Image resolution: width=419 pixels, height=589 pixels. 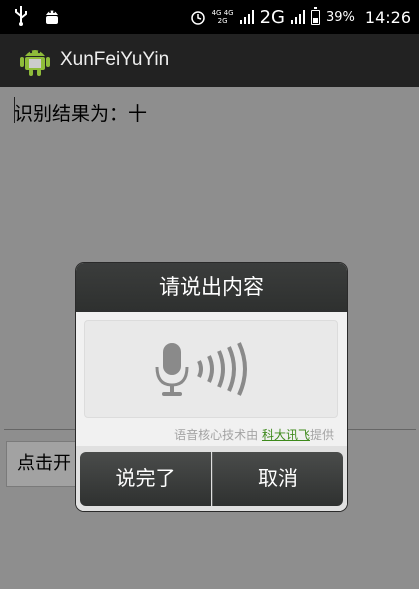 What do you see at coordinates (387, 17) in the screenshot?
I see `clock: 14:26` at bounding box center [387, 17].